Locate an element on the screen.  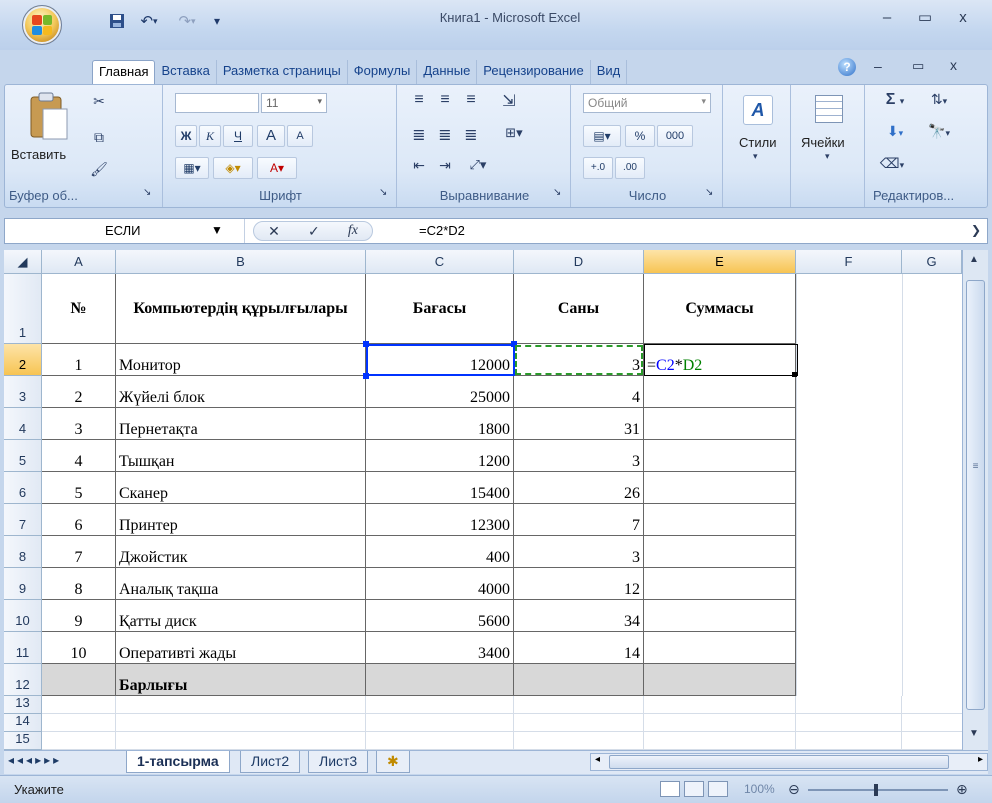
insert-function-icon: fx is located at coordinates (353, 231).